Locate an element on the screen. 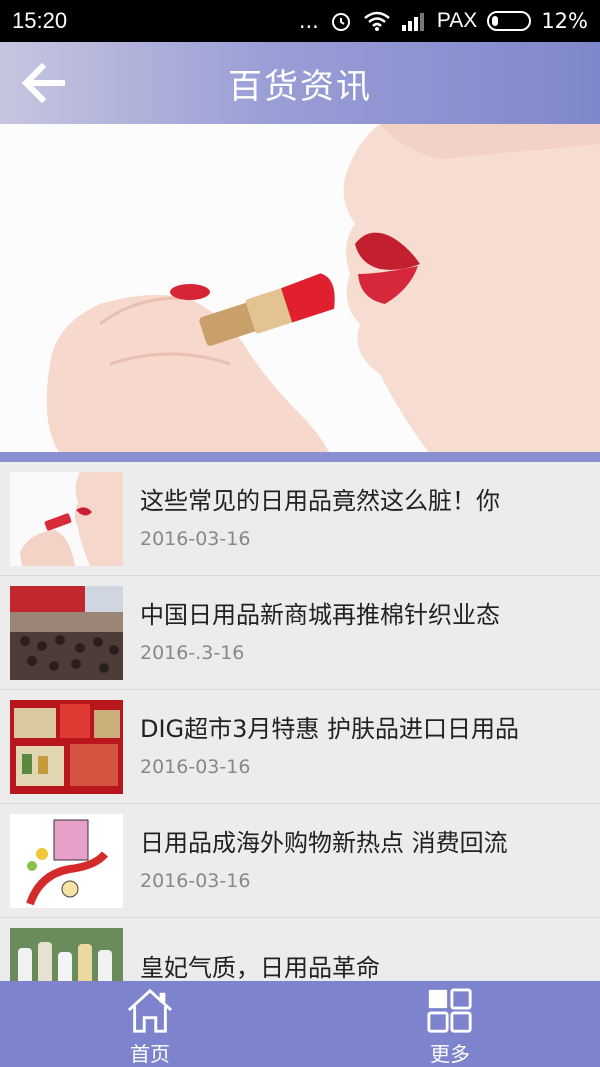  news-title: 日用品成海外购物新热点 消费回流 is located at coordinates (324, 843).